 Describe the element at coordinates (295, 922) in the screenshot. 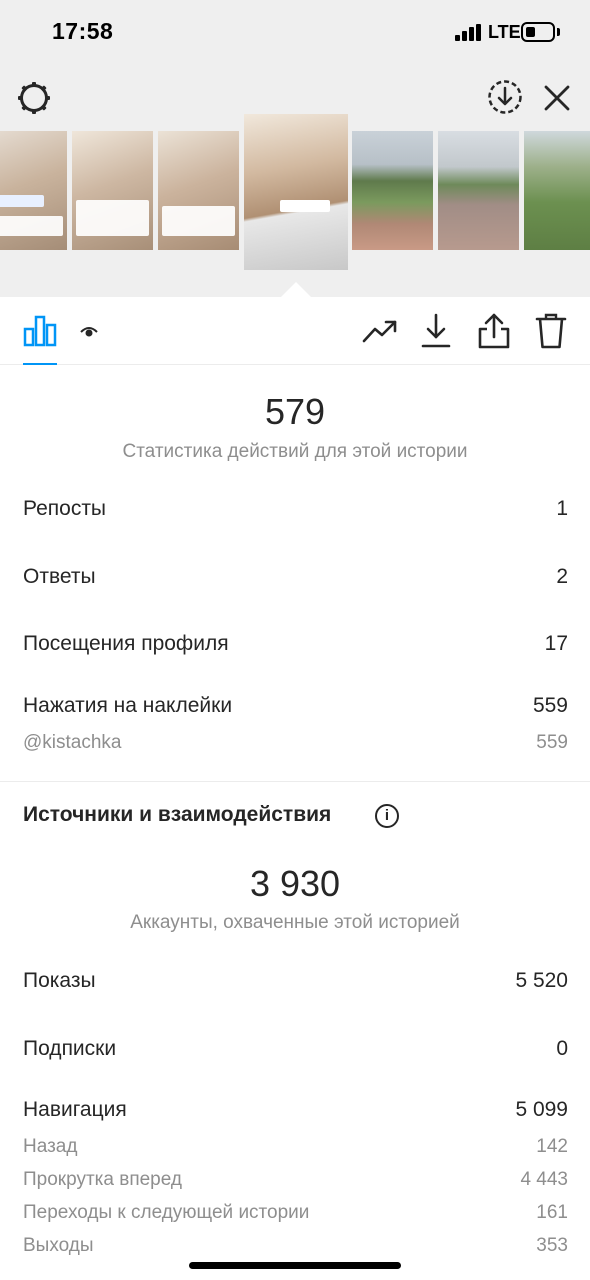

I see `reach-caption: Аккаунты, охваченные этой историей` at that location.